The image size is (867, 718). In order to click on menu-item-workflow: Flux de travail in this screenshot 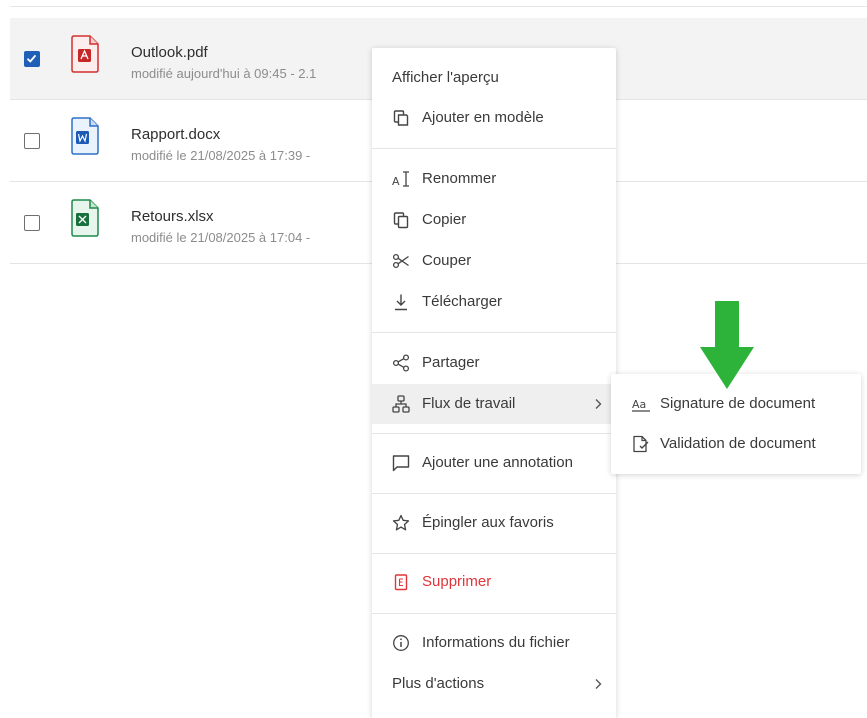, I will do `click(494, 404)`.